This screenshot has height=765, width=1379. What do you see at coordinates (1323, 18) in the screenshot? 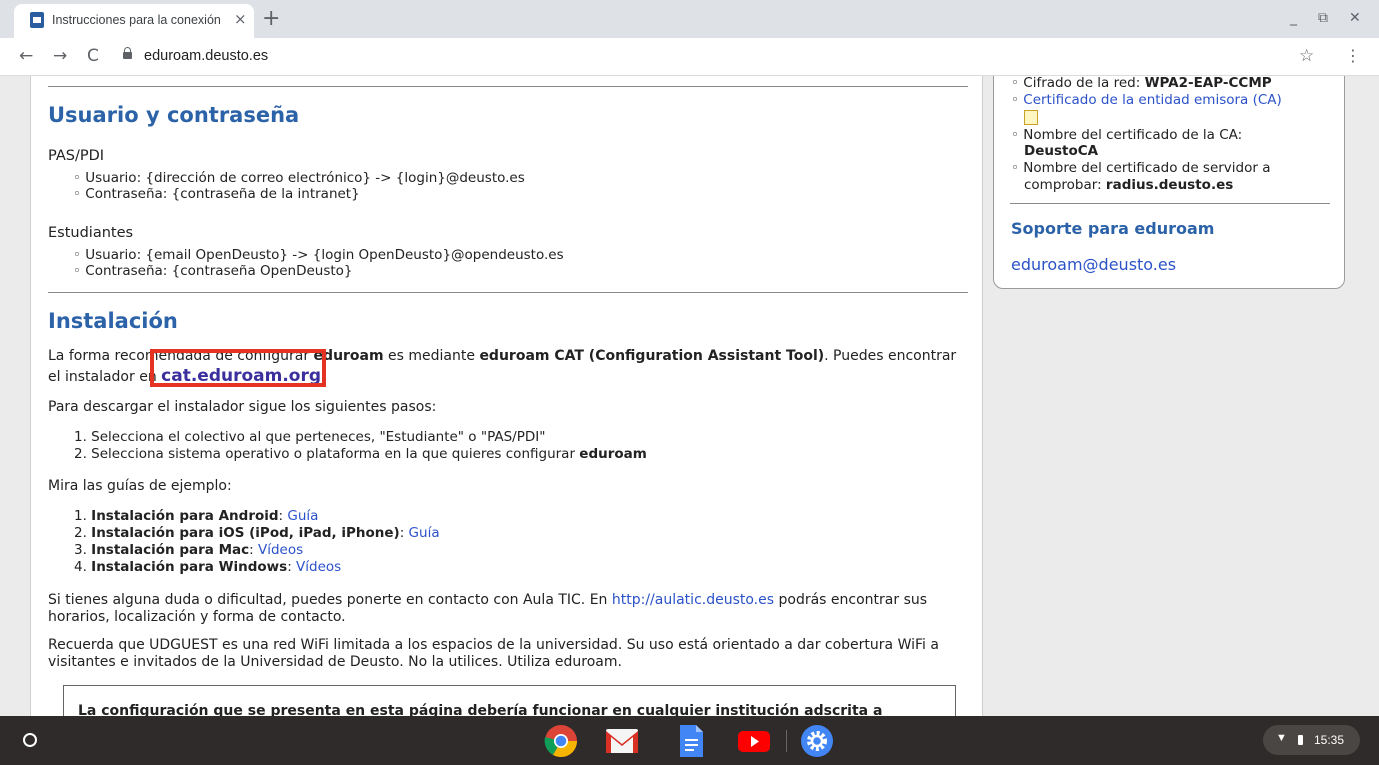
I see `restore-button: ⧉` at bounding box center [1323, 18].